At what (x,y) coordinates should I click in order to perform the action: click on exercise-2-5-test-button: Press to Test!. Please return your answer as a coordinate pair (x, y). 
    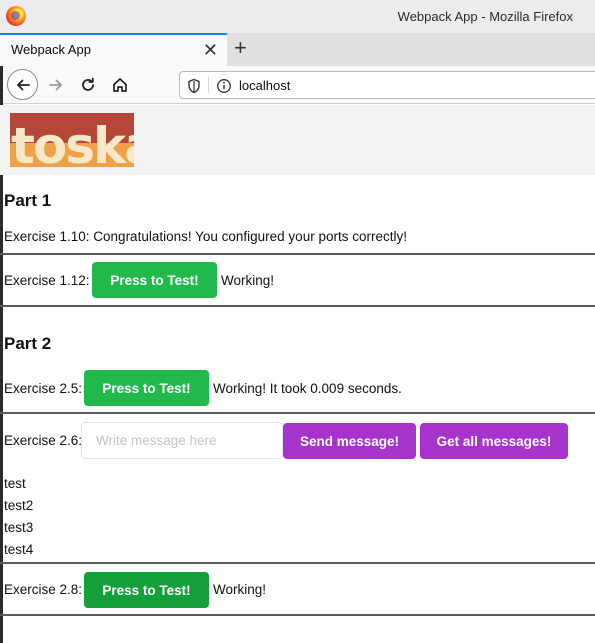
    Looking at the image, I should click on (146, 388).